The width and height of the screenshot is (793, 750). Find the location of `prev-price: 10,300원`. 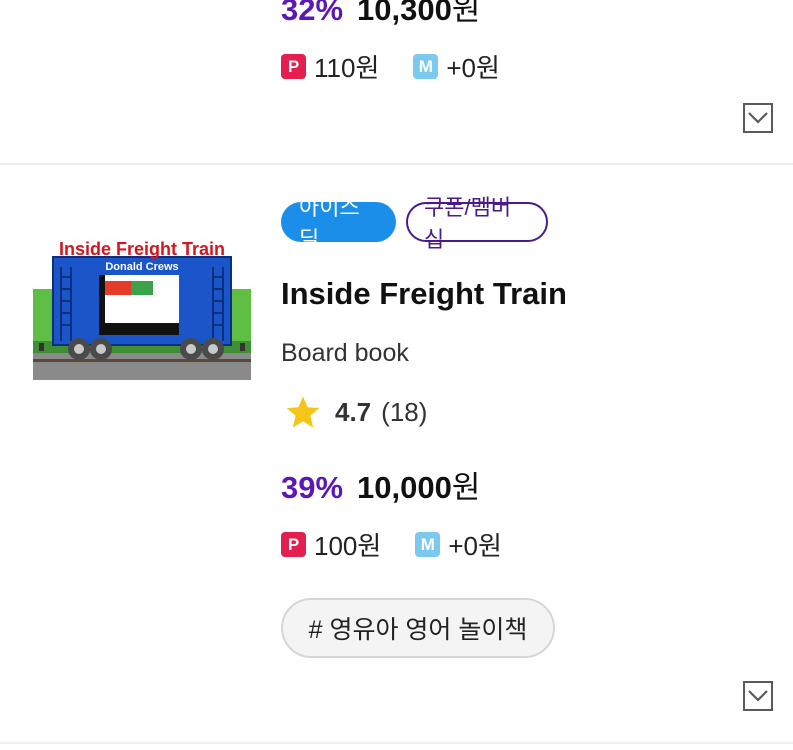

prev-price: 10,300원 is located at coordinates (418, 14).